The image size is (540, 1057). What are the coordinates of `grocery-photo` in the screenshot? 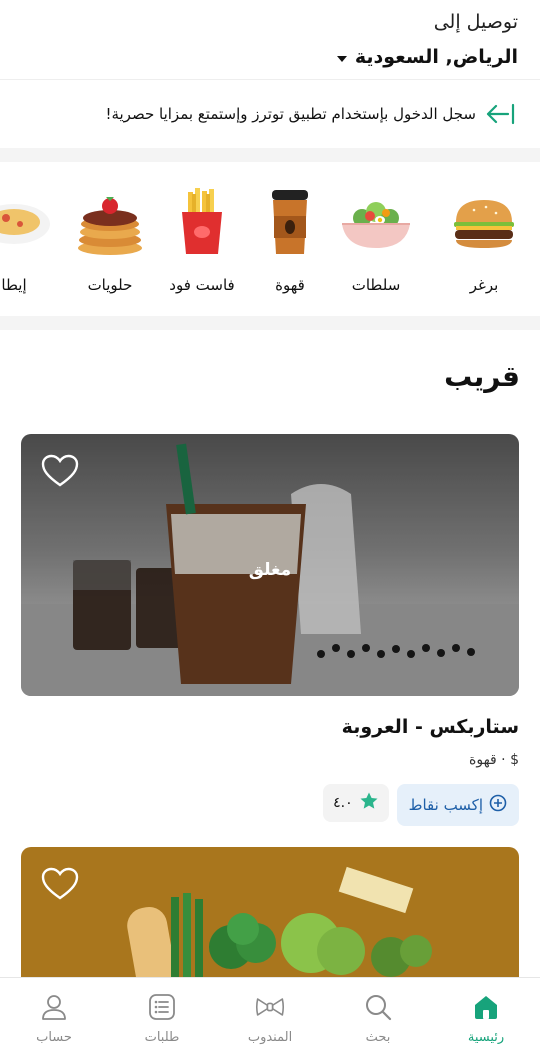 It's located at (279, 926).